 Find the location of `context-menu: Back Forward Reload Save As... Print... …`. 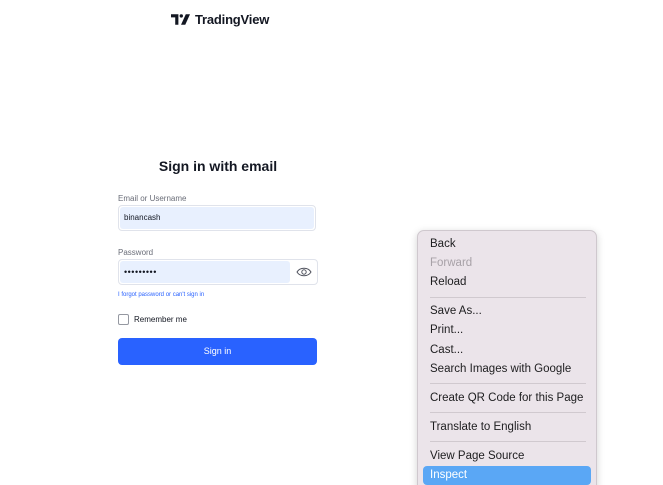

context-menu: Back Forward Reload Save As... Print... … is located at coordinates (507, 357).